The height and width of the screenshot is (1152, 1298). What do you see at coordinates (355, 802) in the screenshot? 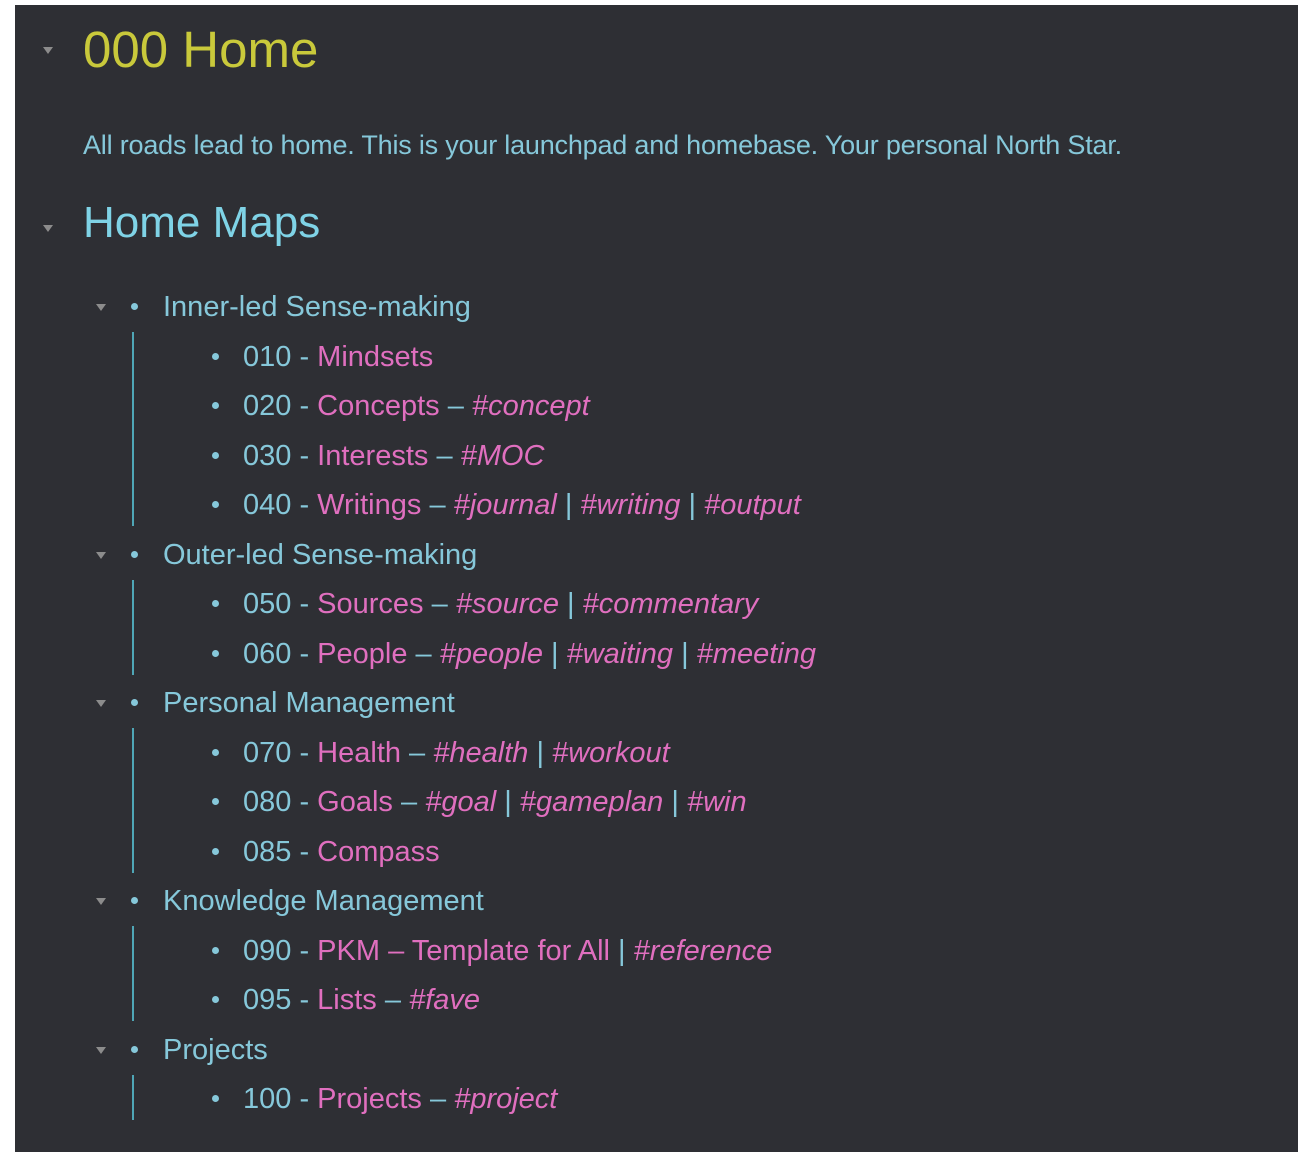
I see `item-link: Goals` at bounding box center [355, 802].